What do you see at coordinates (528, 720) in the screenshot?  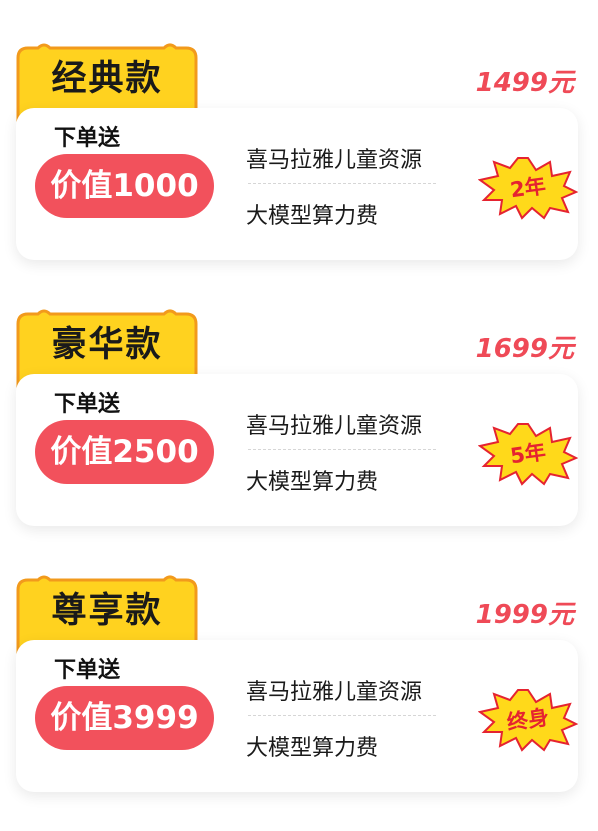 I see `duration-badge: 终身` at bounding box center [528, 720].